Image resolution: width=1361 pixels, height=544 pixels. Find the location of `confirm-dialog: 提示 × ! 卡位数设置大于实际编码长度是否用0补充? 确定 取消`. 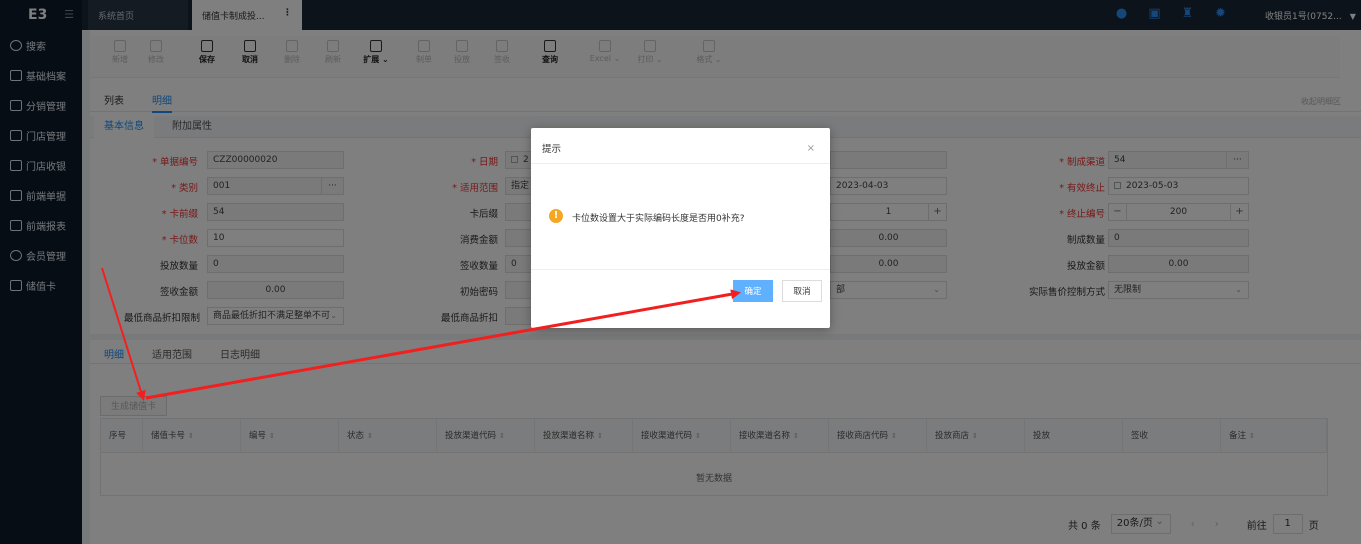

confirm-dialog: 提示 × ! 卡位数设置大于实际编码长度是否用0补充? 确定 取消 is located at coordinates (680, 228).